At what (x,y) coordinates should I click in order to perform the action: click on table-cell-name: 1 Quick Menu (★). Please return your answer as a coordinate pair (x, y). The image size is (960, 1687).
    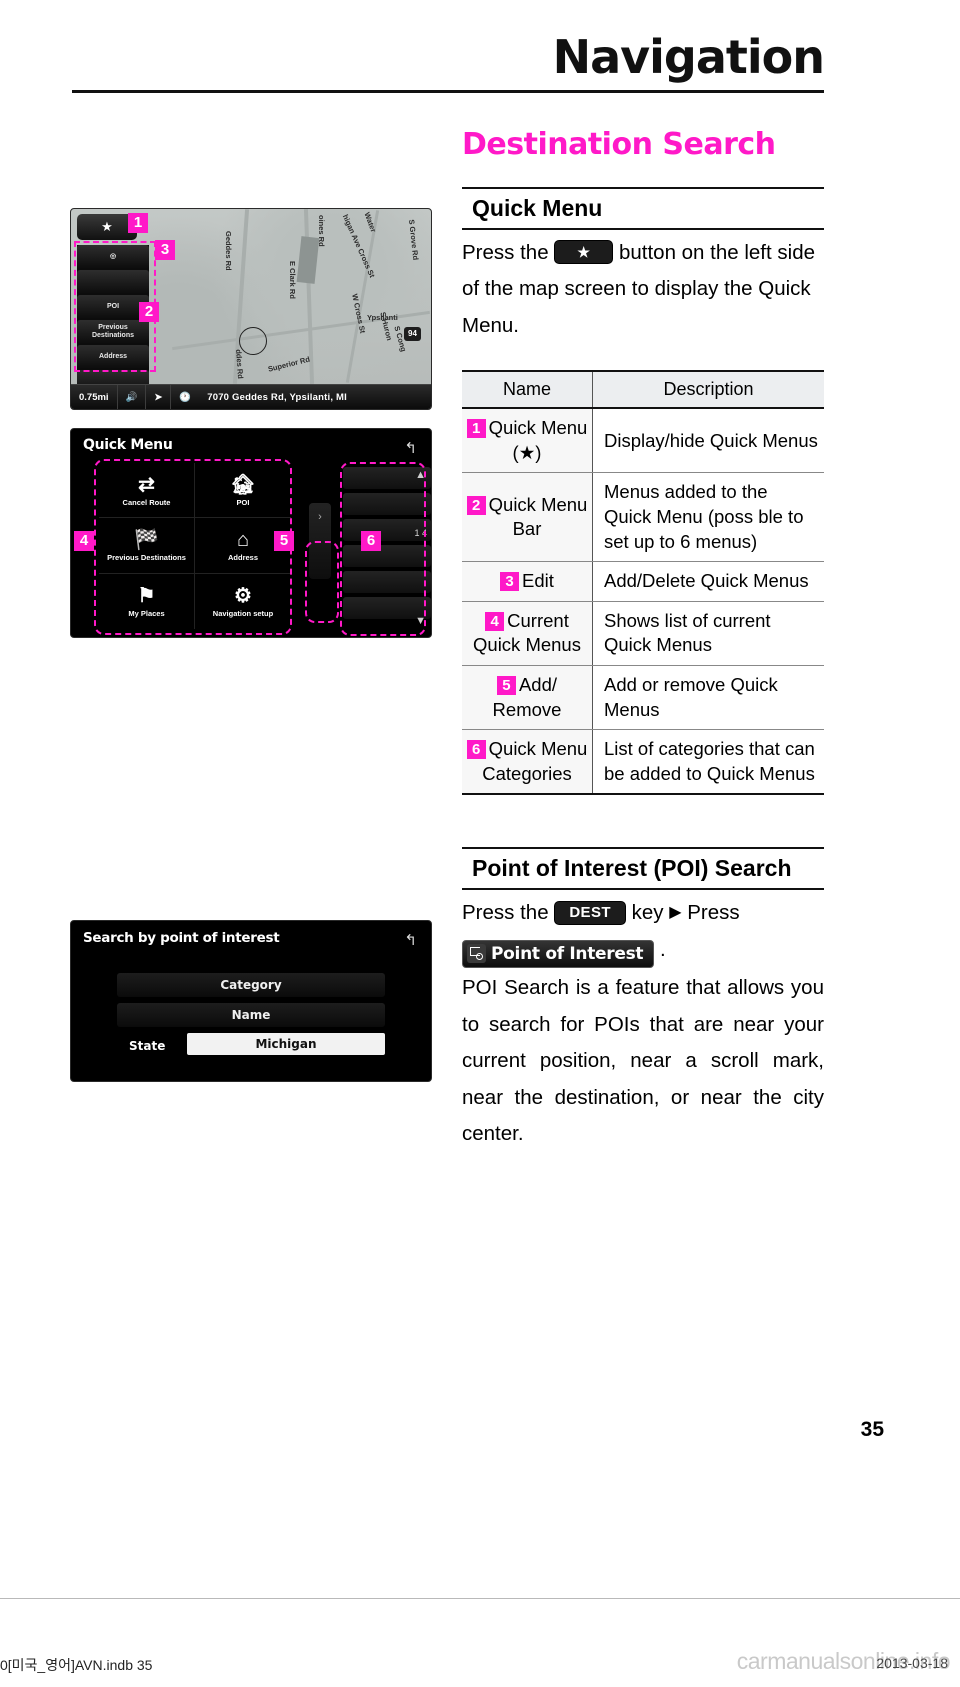
    Looking at the image, I should click on (527, 441).